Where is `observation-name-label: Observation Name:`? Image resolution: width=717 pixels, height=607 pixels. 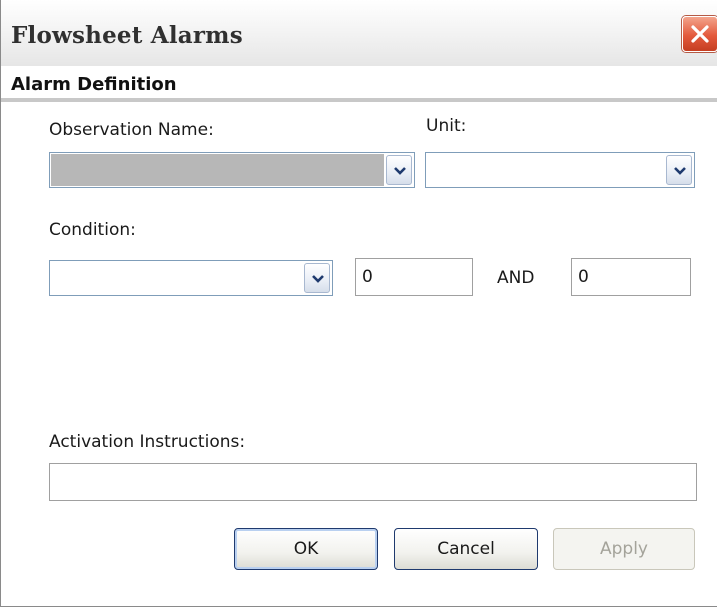 observation-name-label: Observation Name: is located at coordinates (131, 130).